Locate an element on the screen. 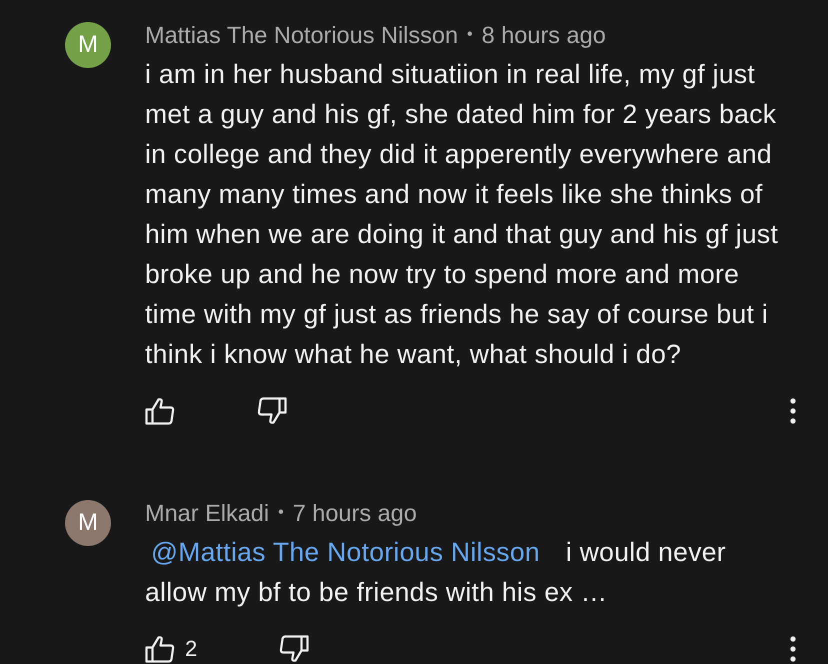  author-name: Mnar Elkadi is located at coordinates (207, 513).